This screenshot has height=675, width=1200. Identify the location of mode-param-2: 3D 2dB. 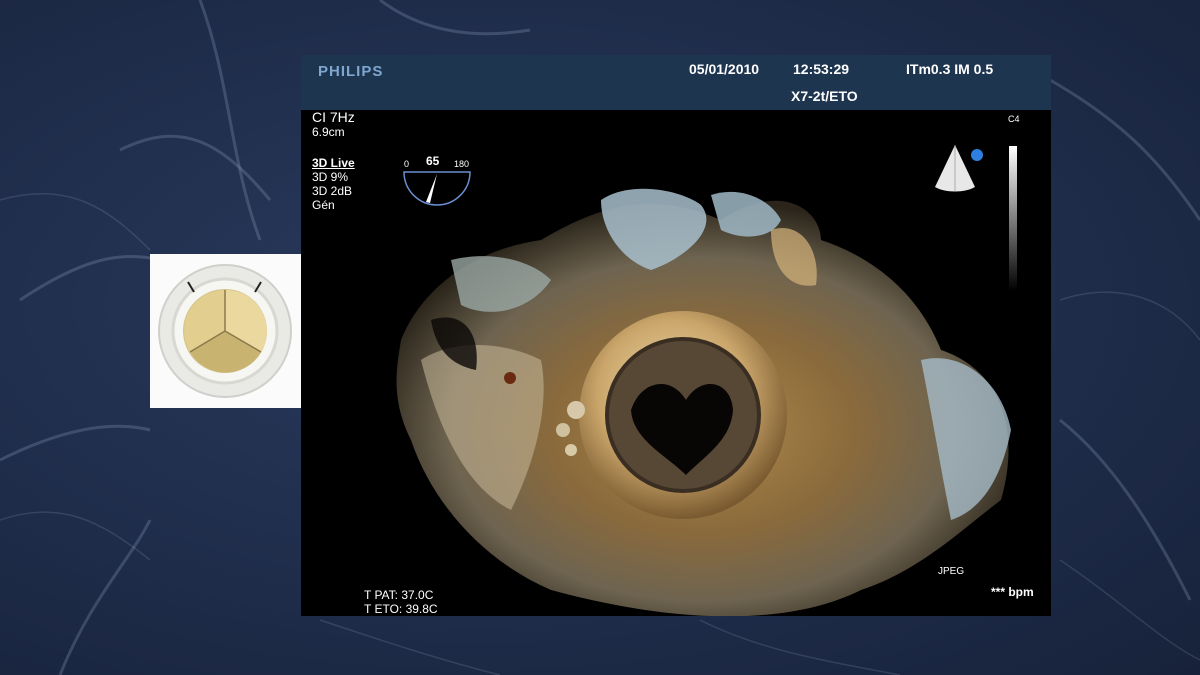
(332, 191).